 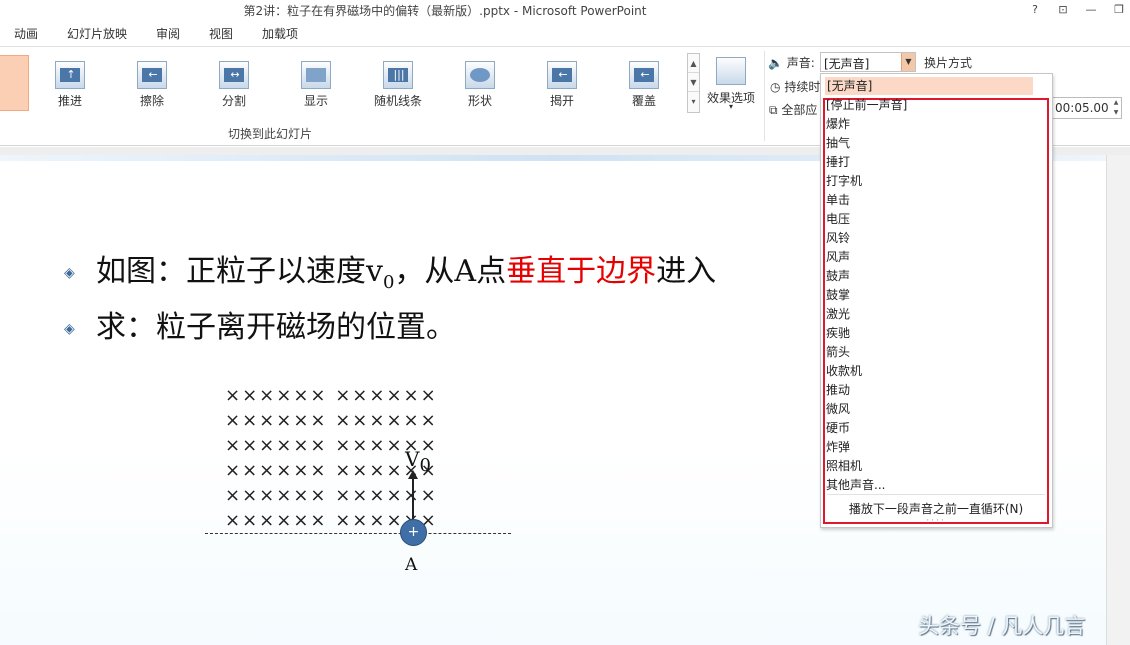 What do you see at coordinates (397, 101) in the screenshot?
I see `effect-label: 随机线条` at bounding box center [397, 101].